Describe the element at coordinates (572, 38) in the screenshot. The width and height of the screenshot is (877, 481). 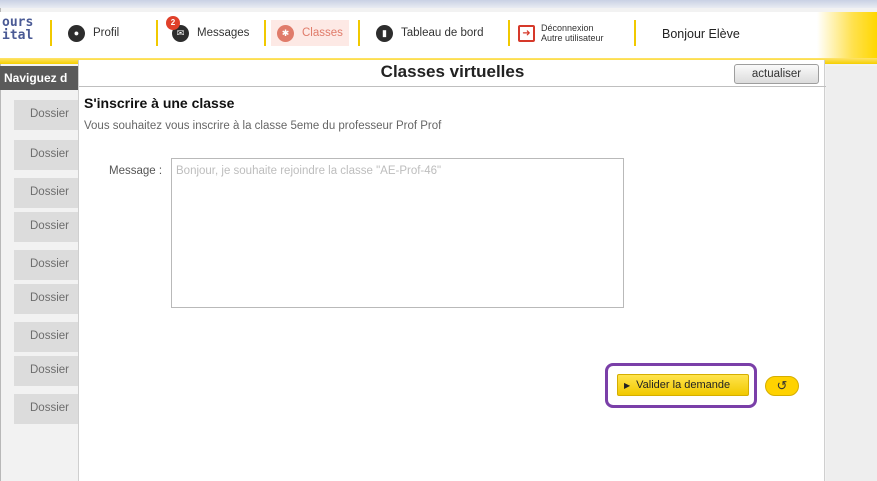
I see `switch-user-label: Autre utilisateur` at that location.